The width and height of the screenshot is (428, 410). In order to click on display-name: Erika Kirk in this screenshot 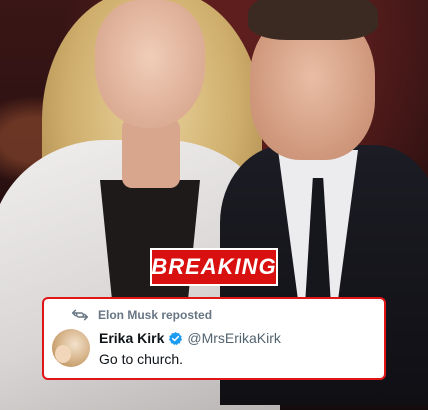, I will do `click(131, 338)`.